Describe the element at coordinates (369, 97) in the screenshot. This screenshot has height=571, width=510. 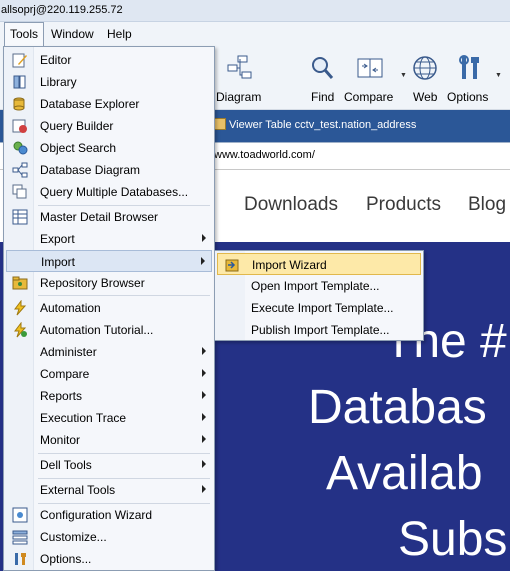
I see `compare-label: Compare` at that location.